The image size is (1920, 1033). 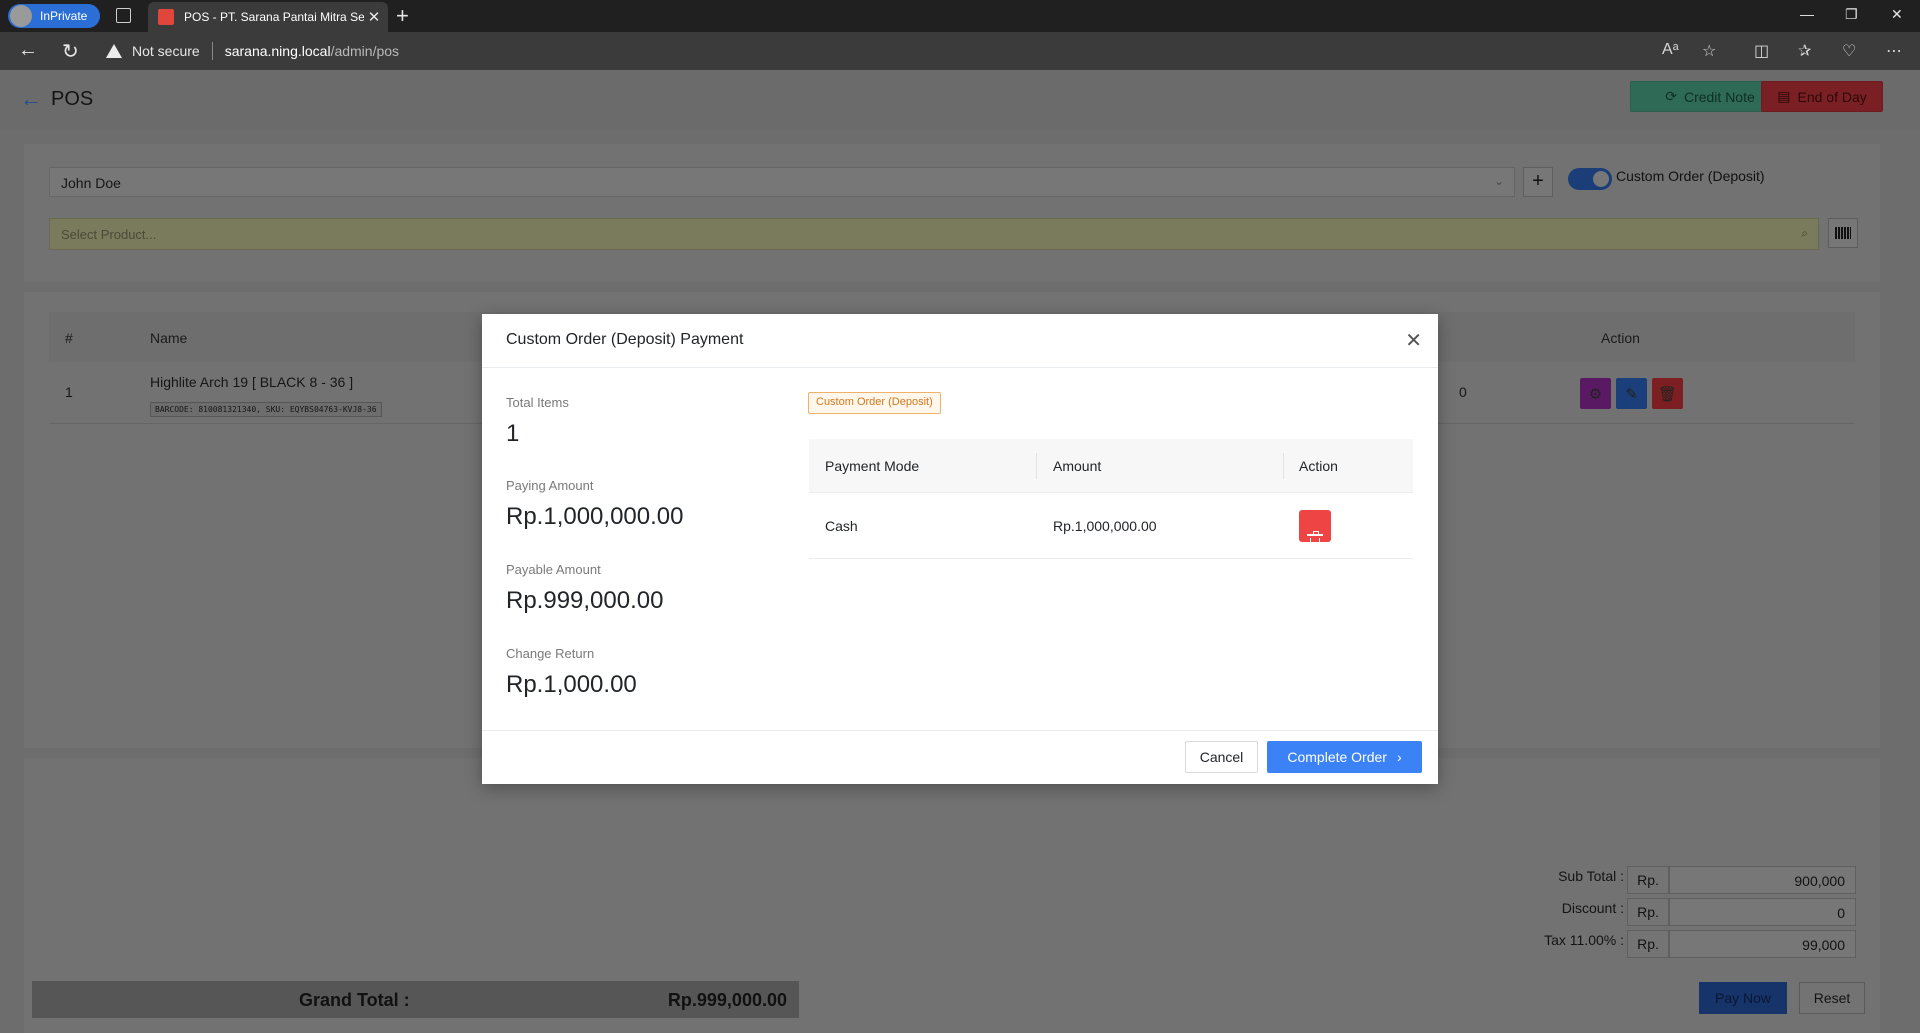 I want to click on barcode-scan-button, so click(x=1843, y=233).